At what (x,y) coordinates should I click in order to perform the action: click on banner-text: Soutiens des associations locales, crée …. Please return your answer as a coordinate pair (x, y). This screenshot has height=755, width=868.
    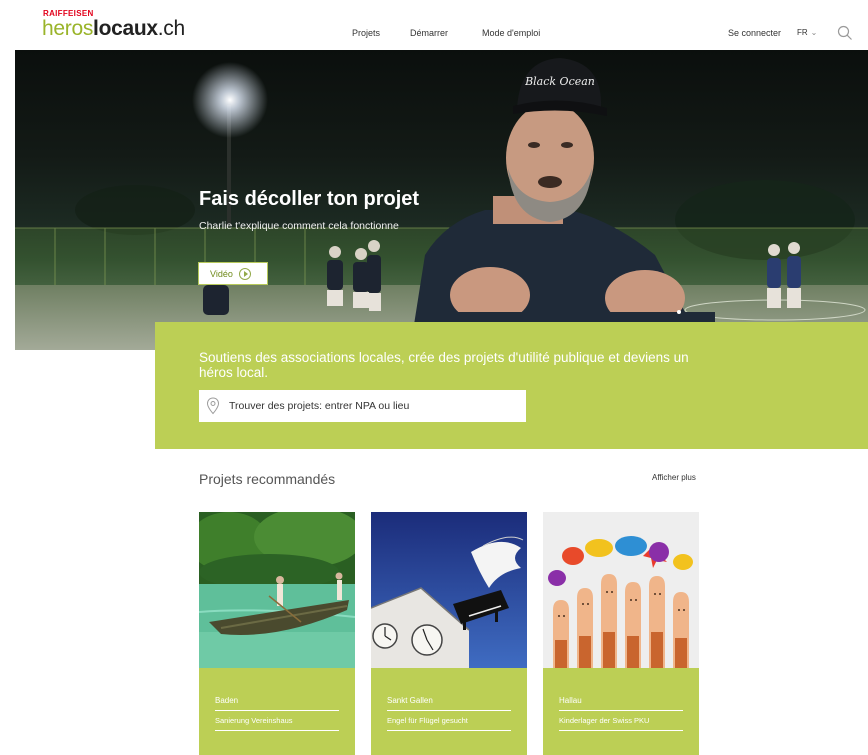
    Looking at the image, I should click on (444, 365).